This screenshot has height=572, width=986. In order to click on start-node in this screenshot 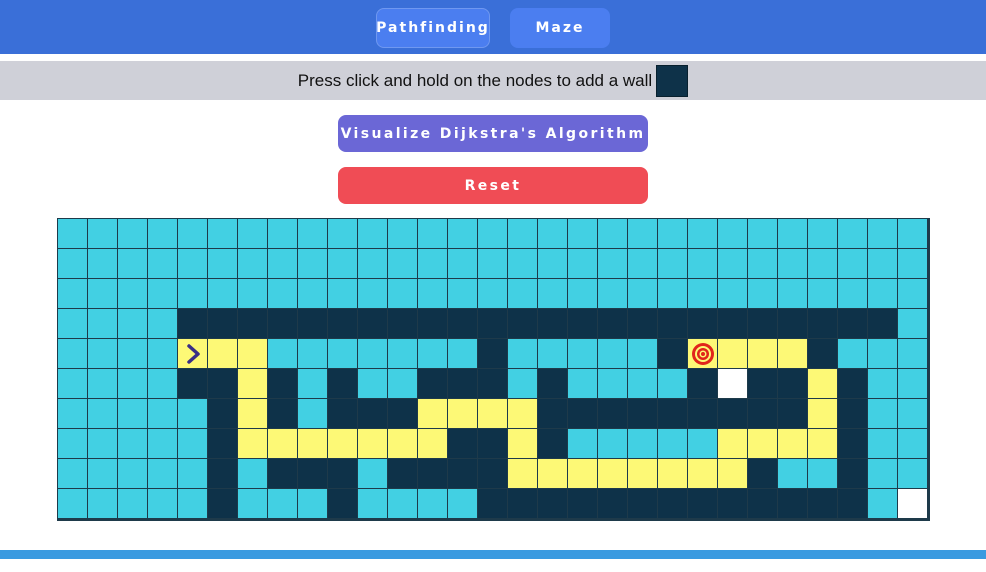, I will do `click(193, 354)`.